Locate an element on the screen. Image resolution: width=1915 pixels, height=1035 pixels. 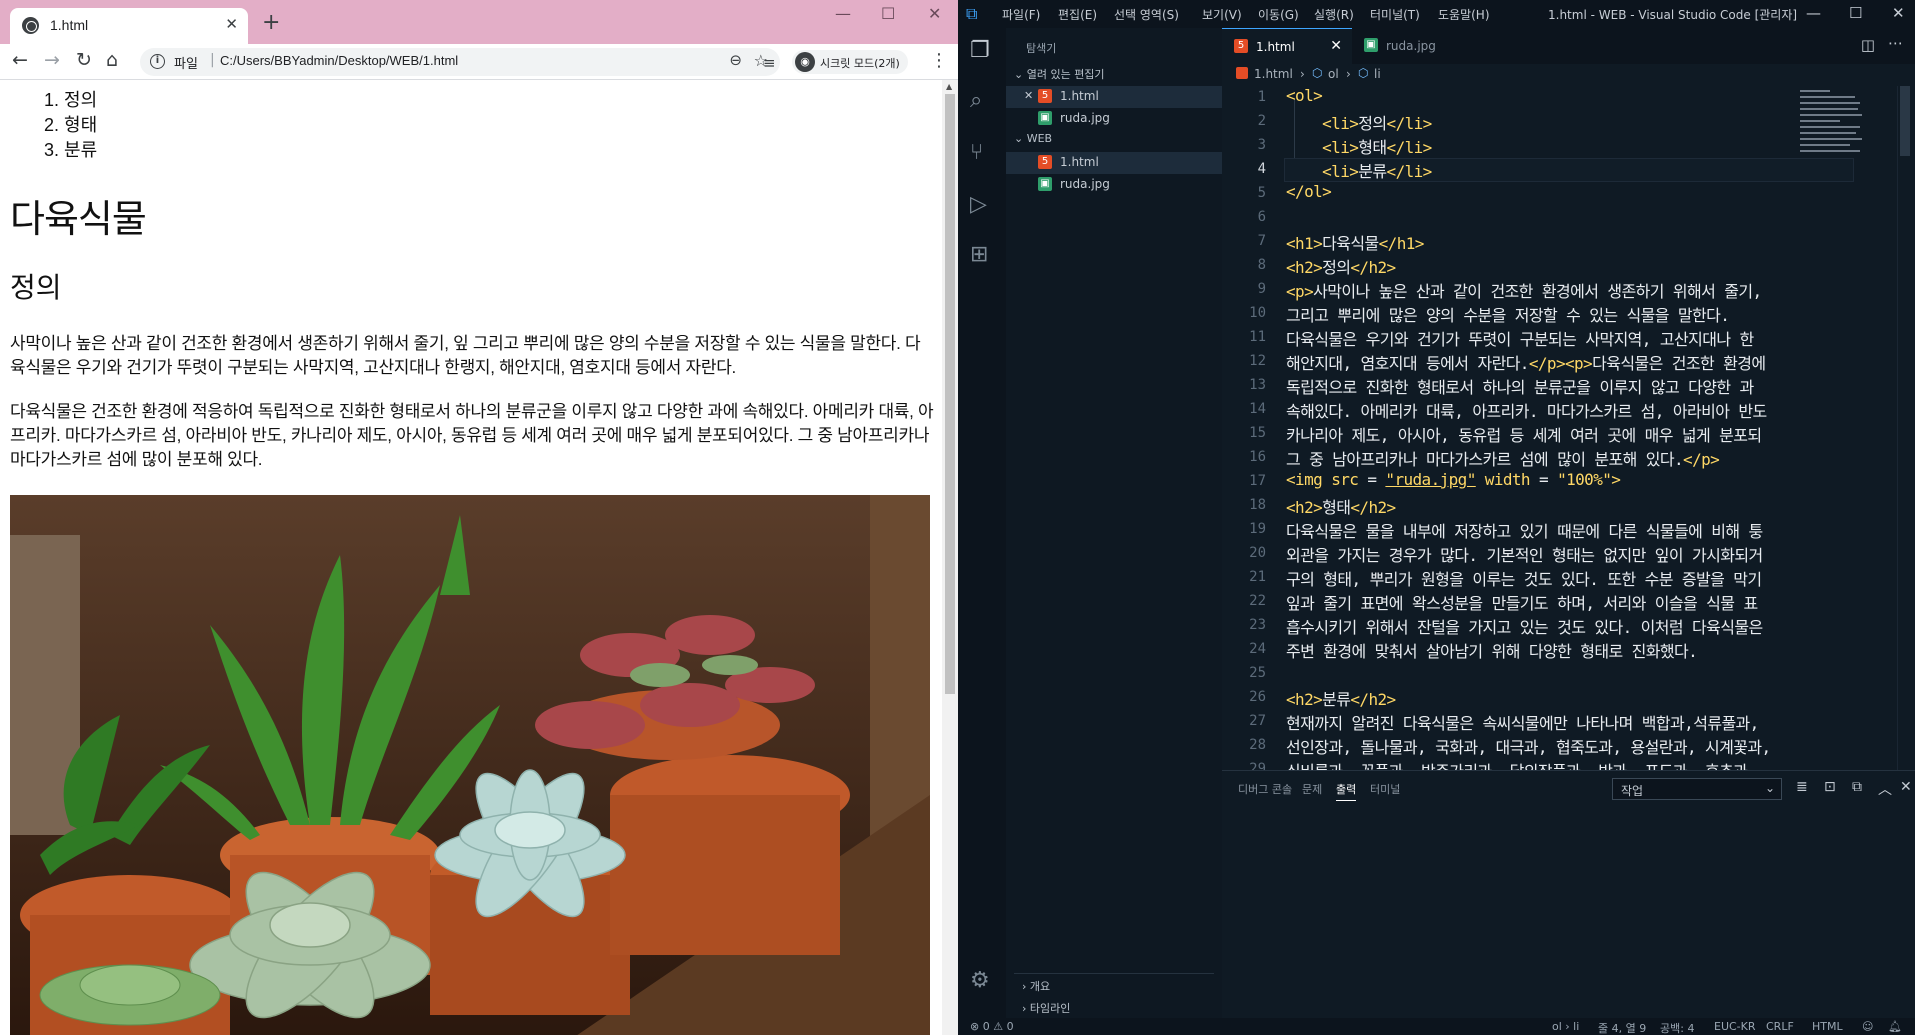
extensions-icon: ⊞ is located at coordinates (979, 254).